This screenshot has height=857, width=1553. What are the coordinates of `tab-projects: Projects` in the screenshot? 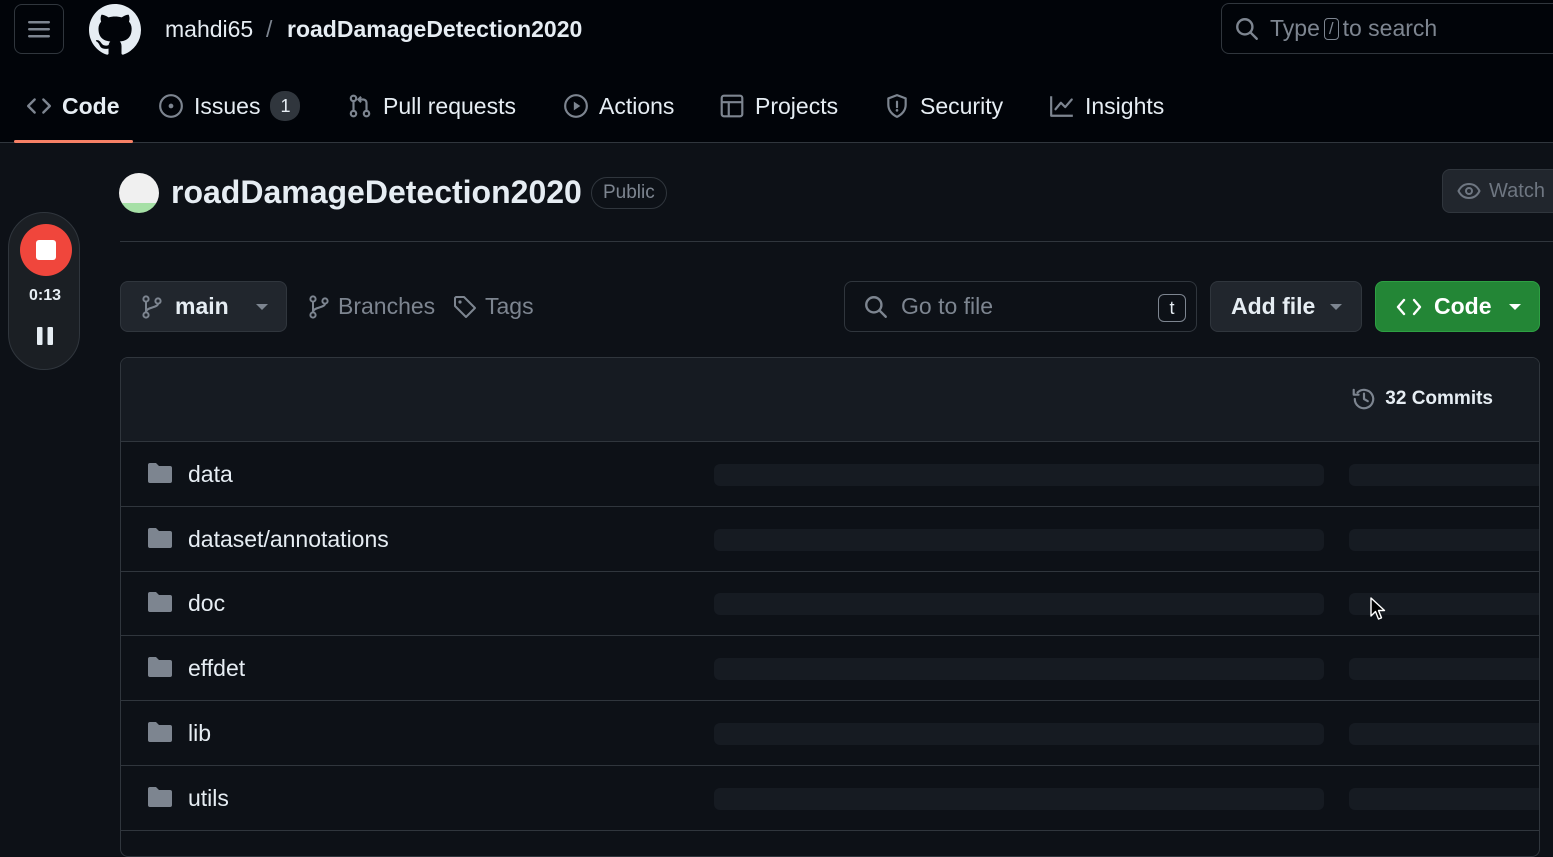 It's located at (778, 106).